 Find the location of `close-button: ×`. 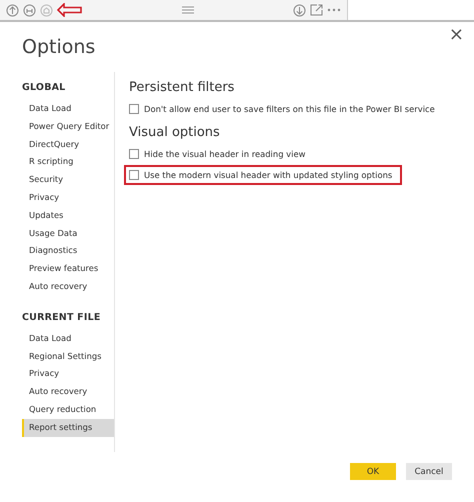

close-button: × is located at coordinates (456, 34).